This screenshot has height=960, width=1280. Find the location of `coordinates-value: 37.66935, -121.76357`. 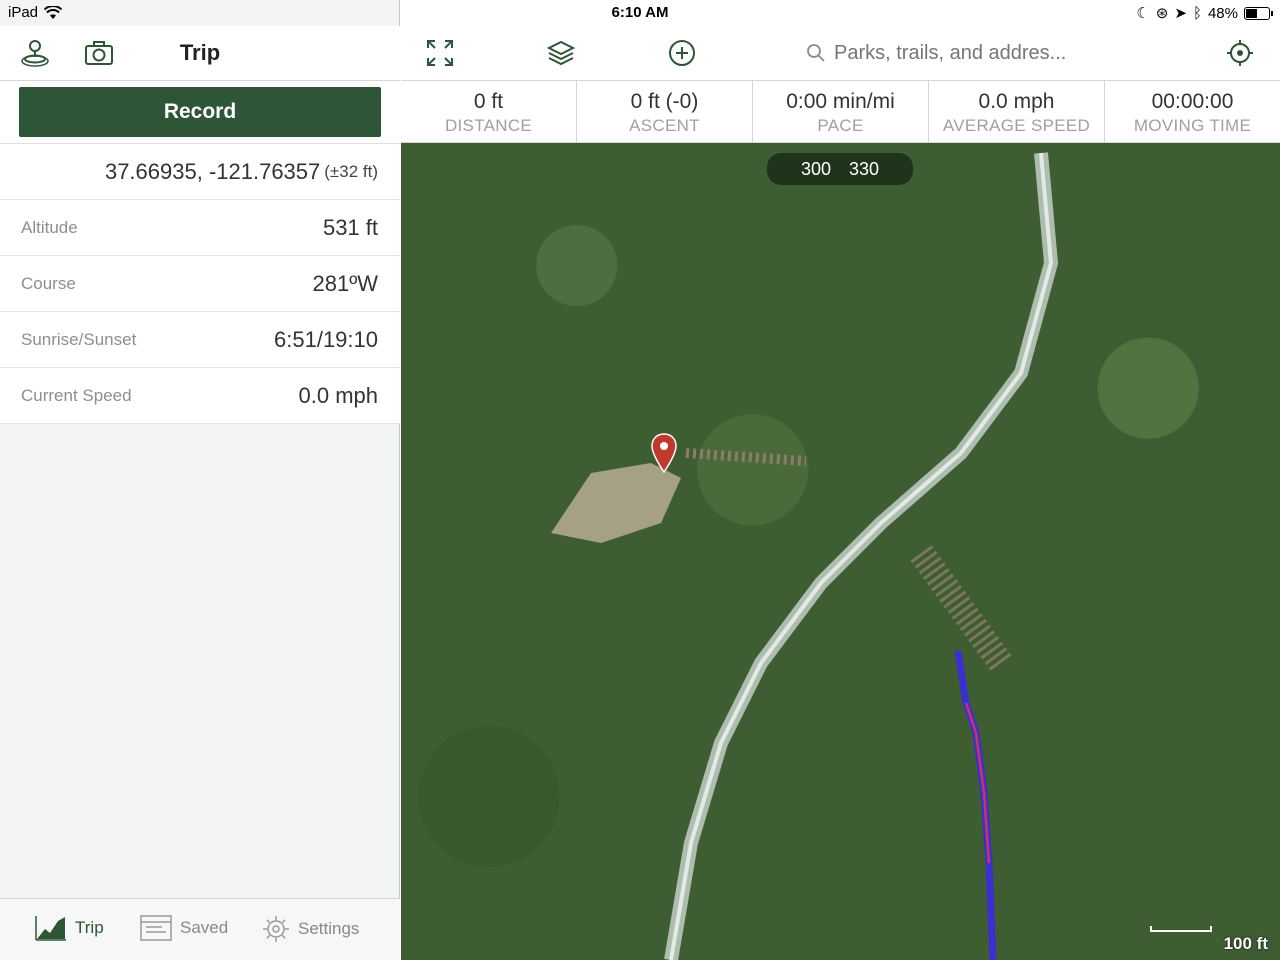

coordinates-value: 37.66935, -121.76357 is located at coordinates (212, 171).